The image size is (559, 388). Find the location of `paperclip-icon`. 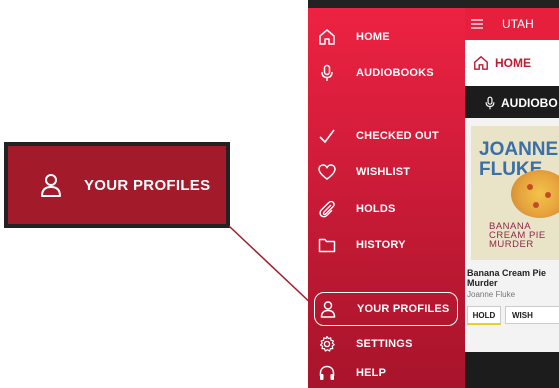

paperclip-icon is located at coordinates (327, 209).